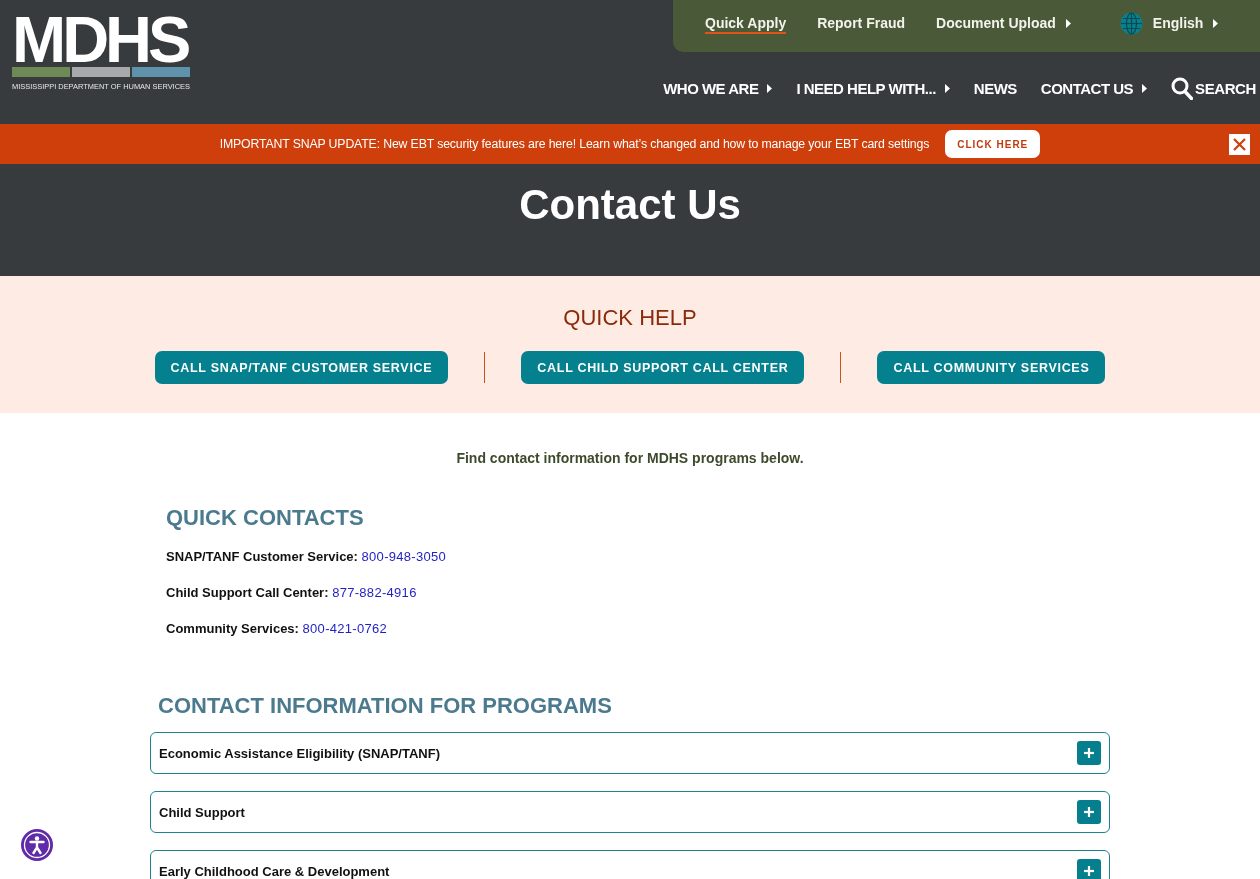  I want to click on accessibility-icon, so click(37, 845).